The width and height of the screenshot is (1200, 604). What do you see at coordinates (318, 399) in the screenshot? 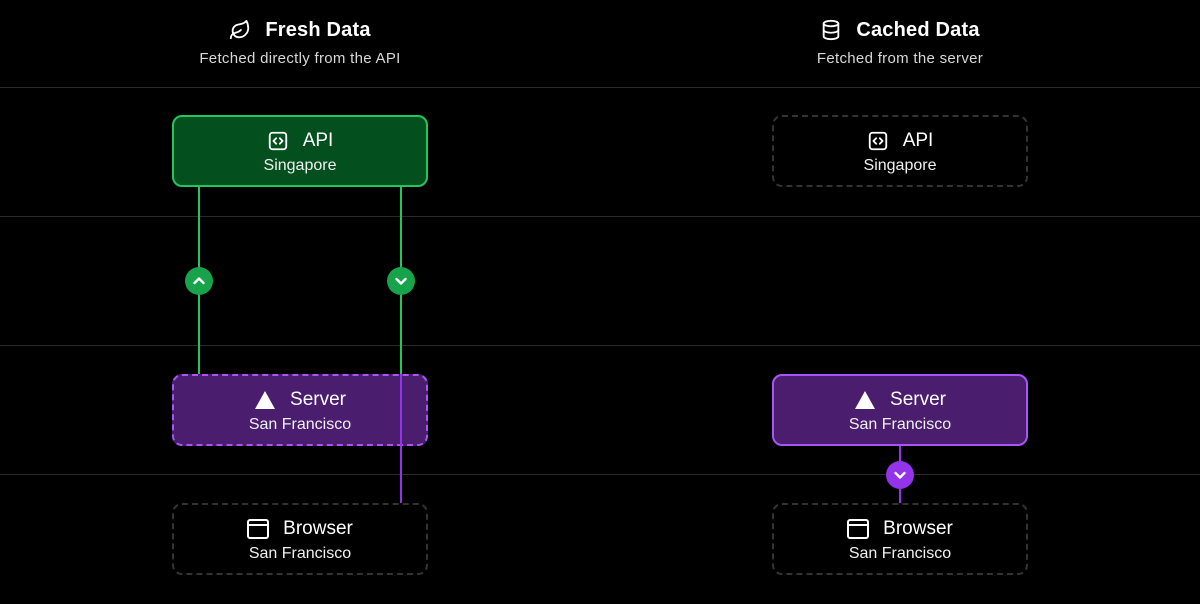
I see `fresh-server-title: Server` at bounding box center [318, 399].